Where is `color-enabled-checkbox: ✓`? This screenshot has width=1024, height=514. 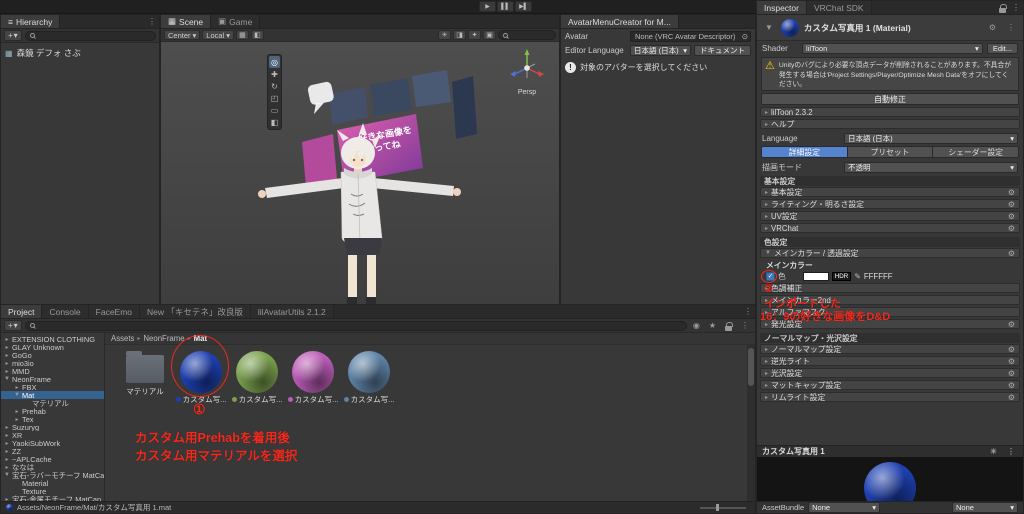
color-enabled-checkbox: ✓ is located at coordinates (770, 276).